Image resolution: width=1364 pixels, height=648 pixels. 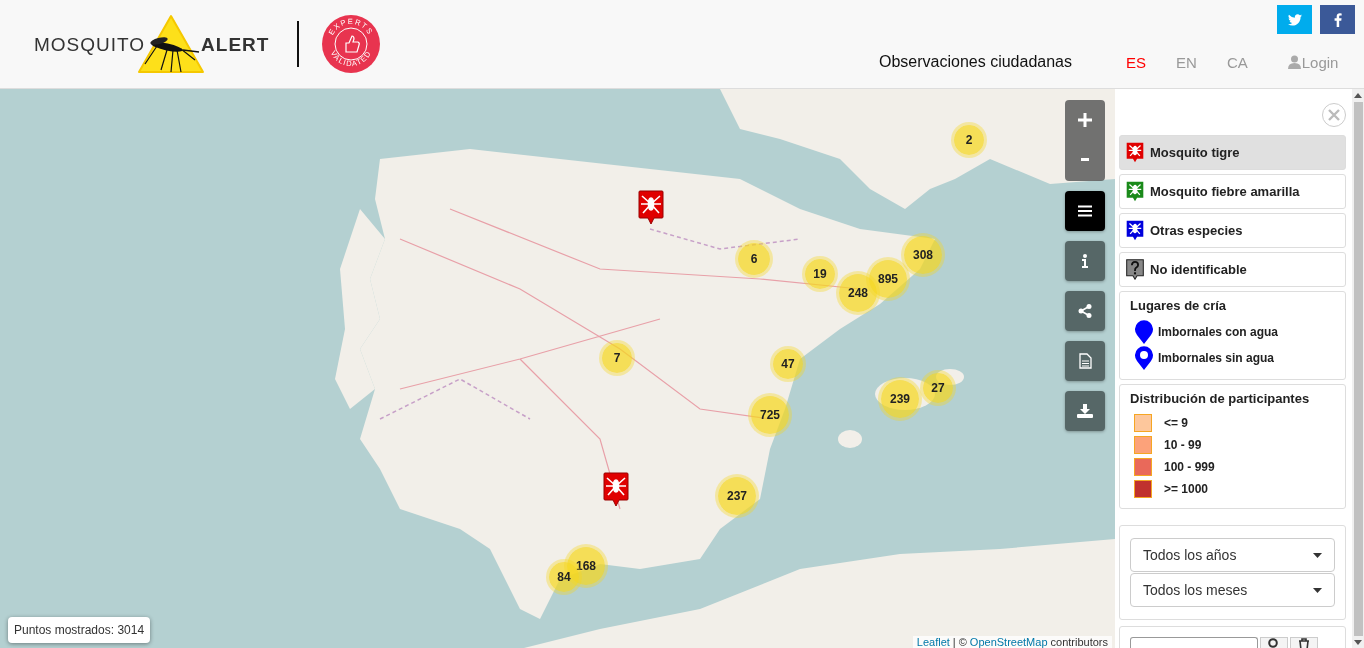 I want to click on species-filter-item: Mosquito fiebre amarilla, so click(x=1232, y=191).